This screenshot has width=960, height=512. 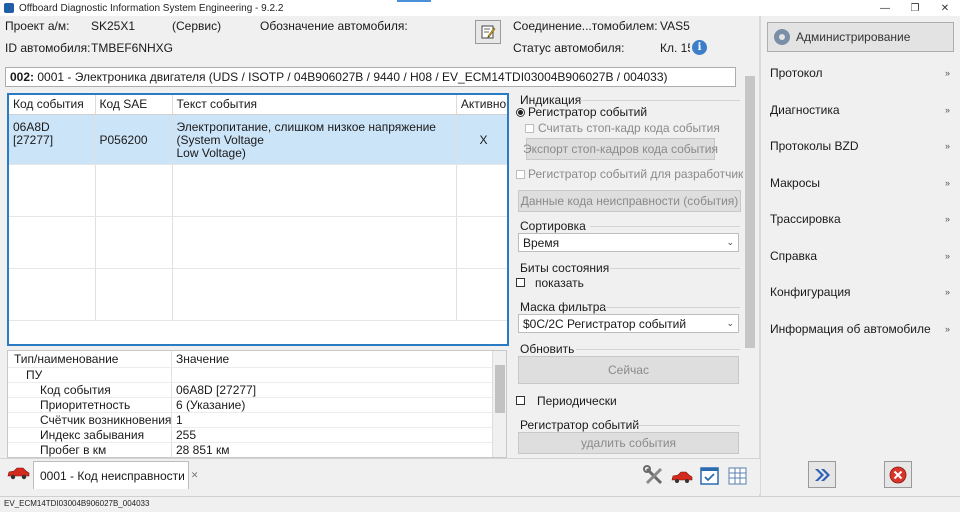 I want to click on vehicle-id-value: TMBEF6NHXG, so click(x=132, y=48).